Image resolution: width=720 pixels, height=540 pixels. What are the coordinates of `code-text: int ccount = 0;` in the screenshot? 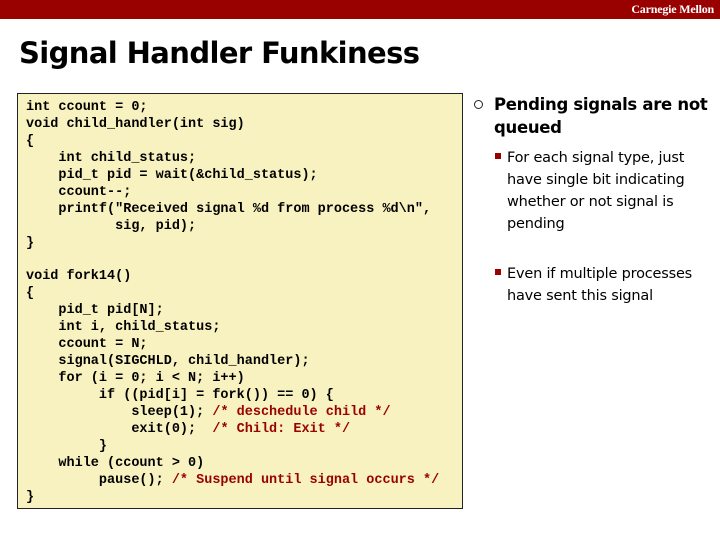 It's located at (87, 107).